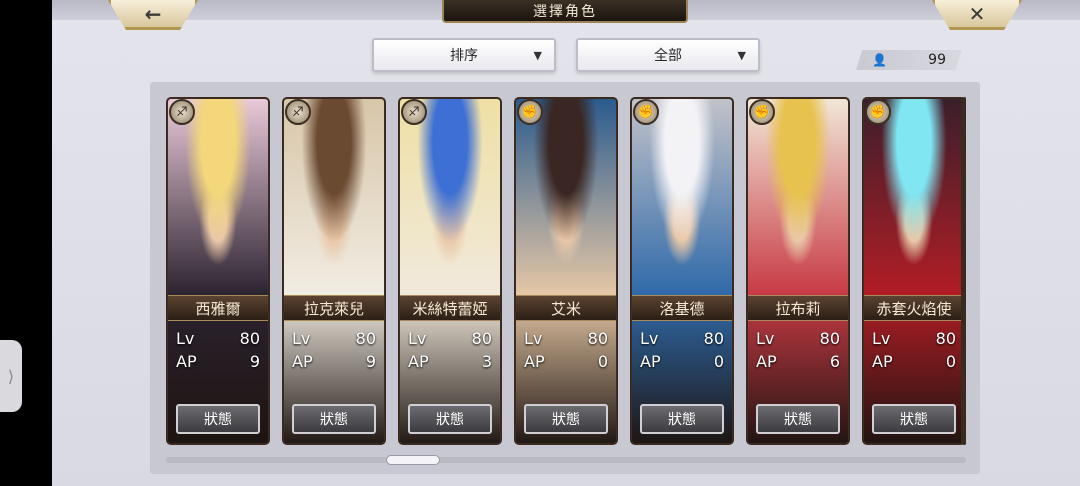 The width and height of the screenshot is (1080, 486). Describe the element at coordinates (218, 308) in the screenshot. I see `character-name: 西雅爾` at that location.